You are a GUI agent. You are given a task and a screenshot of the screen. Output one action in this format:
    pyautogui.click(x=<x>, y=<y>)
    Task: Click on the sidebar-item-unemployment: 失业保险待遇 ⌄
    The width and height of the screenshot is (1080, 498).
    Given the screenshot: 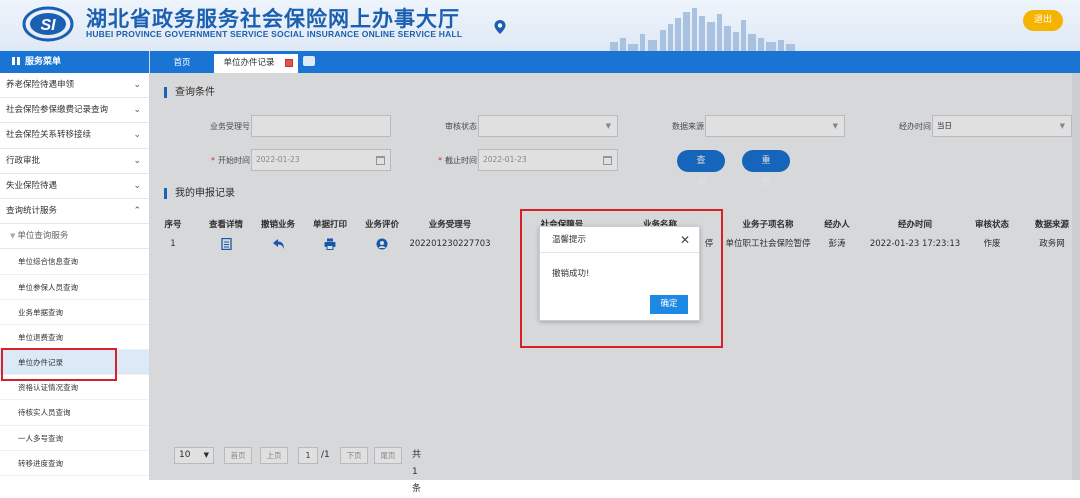 What is the action you would take?
    pyautogui.click(x=74, y=186)
    